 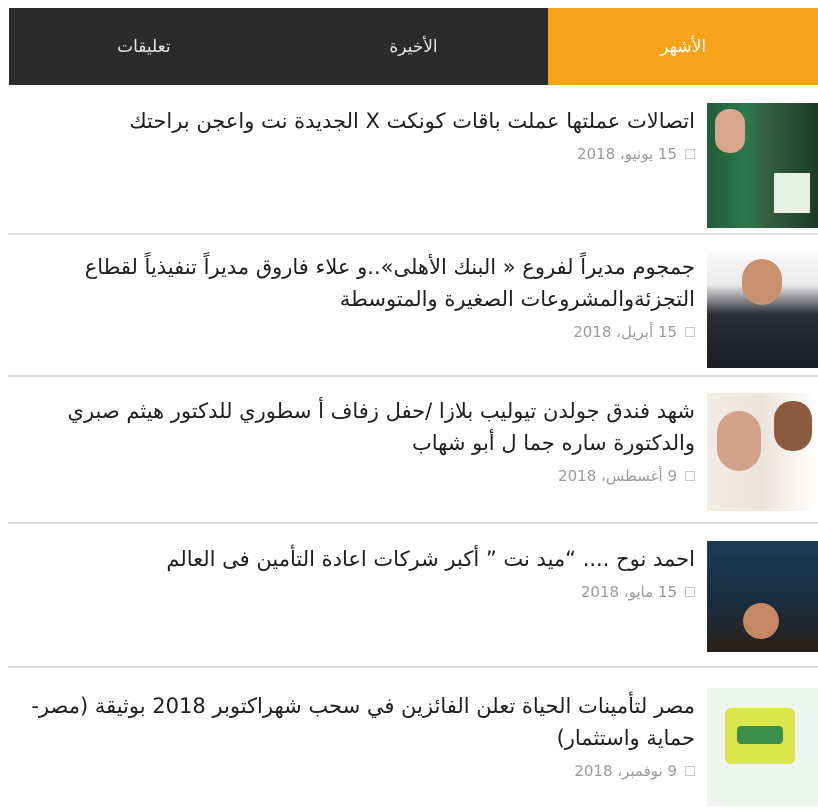 What do you see at coordinates (351, 771) in the screenshot?
I see `post-date: 9 نوفمبر، 2018` at bounding box center [351, 771].